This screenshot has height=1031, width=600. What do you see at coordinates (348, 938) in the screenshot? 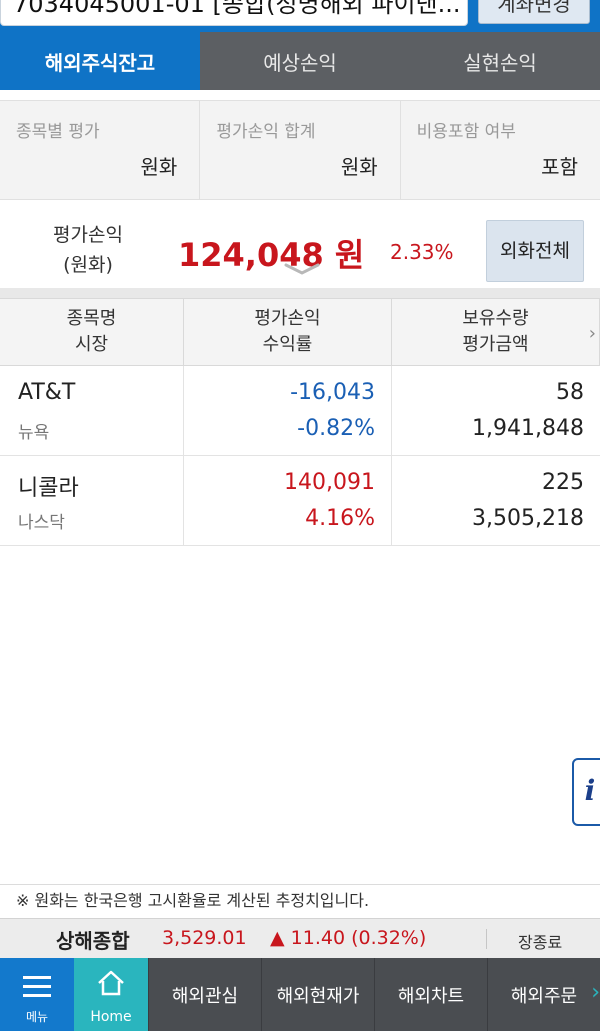
I see `index-change: ▲ 11.40 (0.32%)` at bounding box center [348, 938].